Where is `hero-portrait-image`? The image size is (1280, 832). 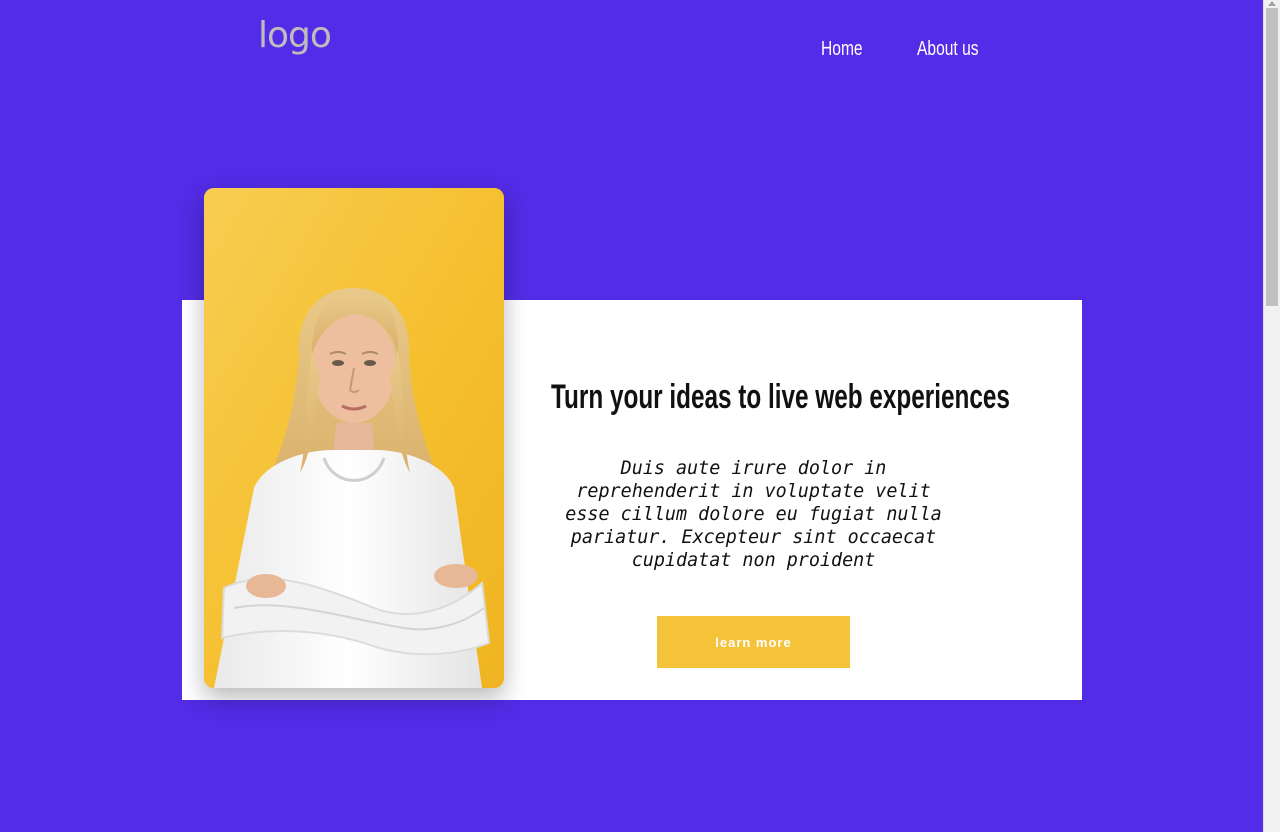
hero-portrait-image is located at coordinates (354, 438).